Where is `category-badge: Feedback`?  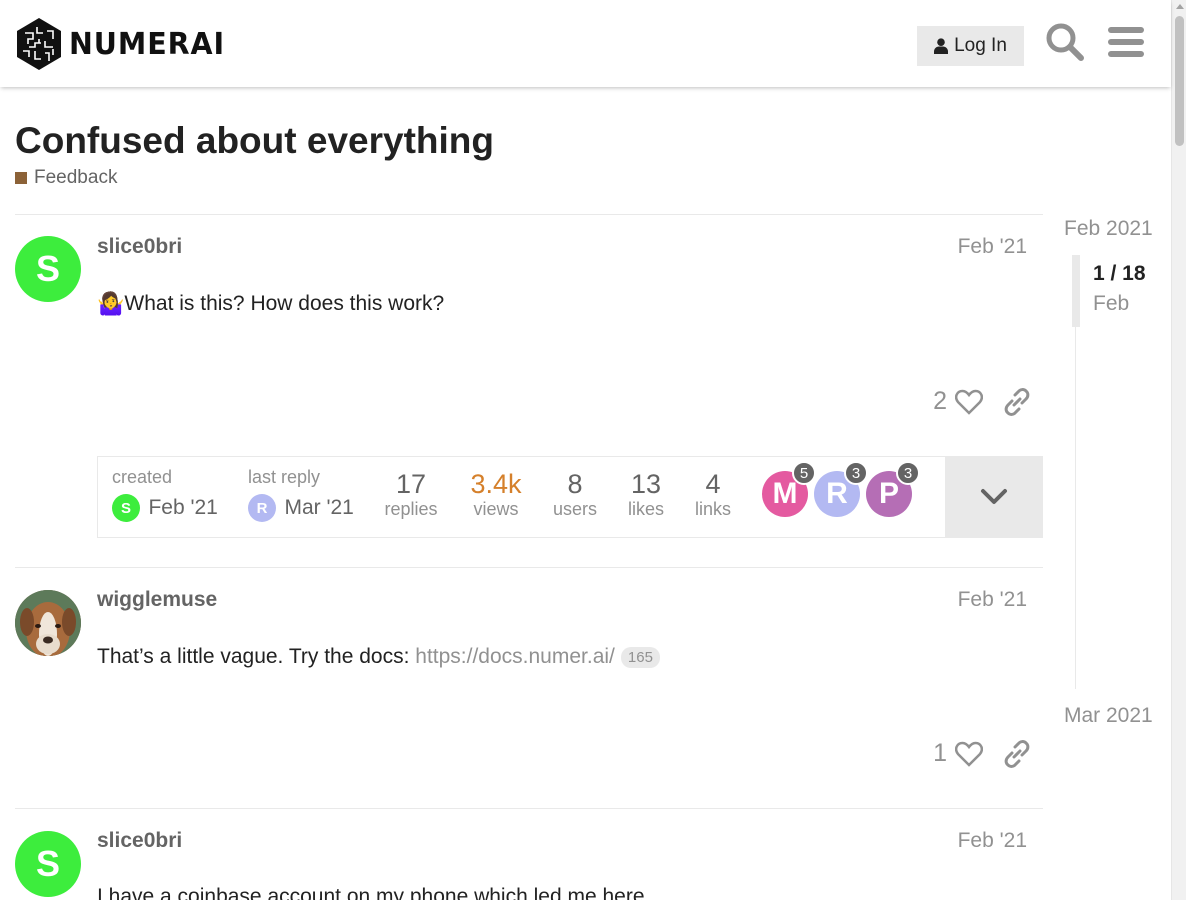 category-badge: Feedback is located at coordinates (66, 178).